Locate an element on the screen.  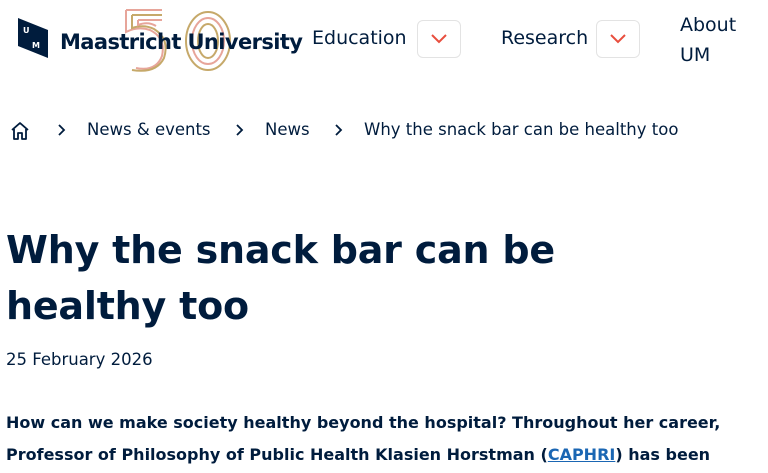
nav-education-link: Education is located at coordinates (359, 38).